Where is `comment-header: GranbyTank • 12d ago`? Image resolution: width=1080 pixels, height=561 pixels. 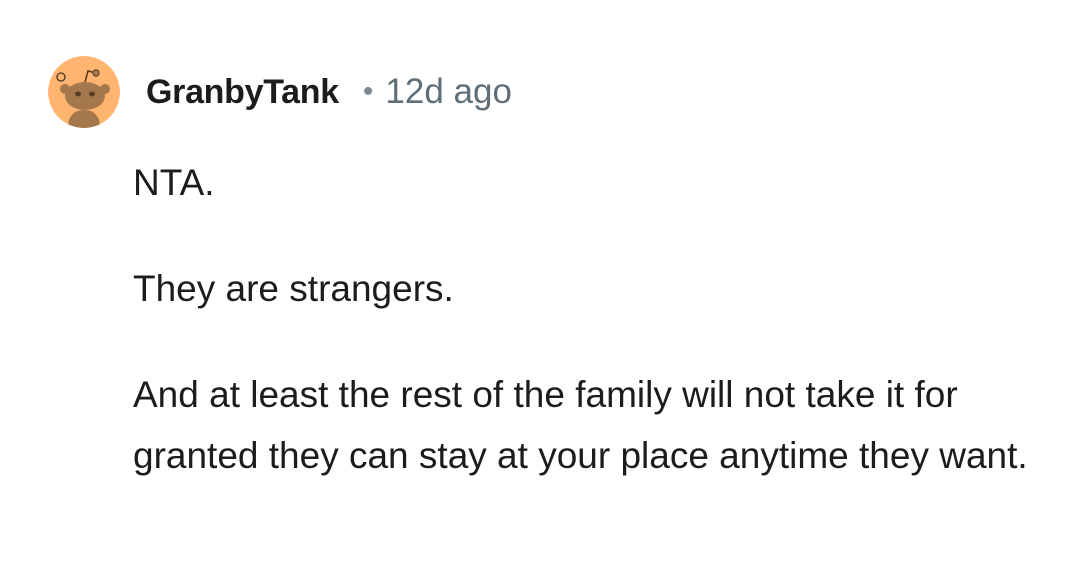 comment-header: GranbyTank • 12d ago is located at coordinates (280, 92).